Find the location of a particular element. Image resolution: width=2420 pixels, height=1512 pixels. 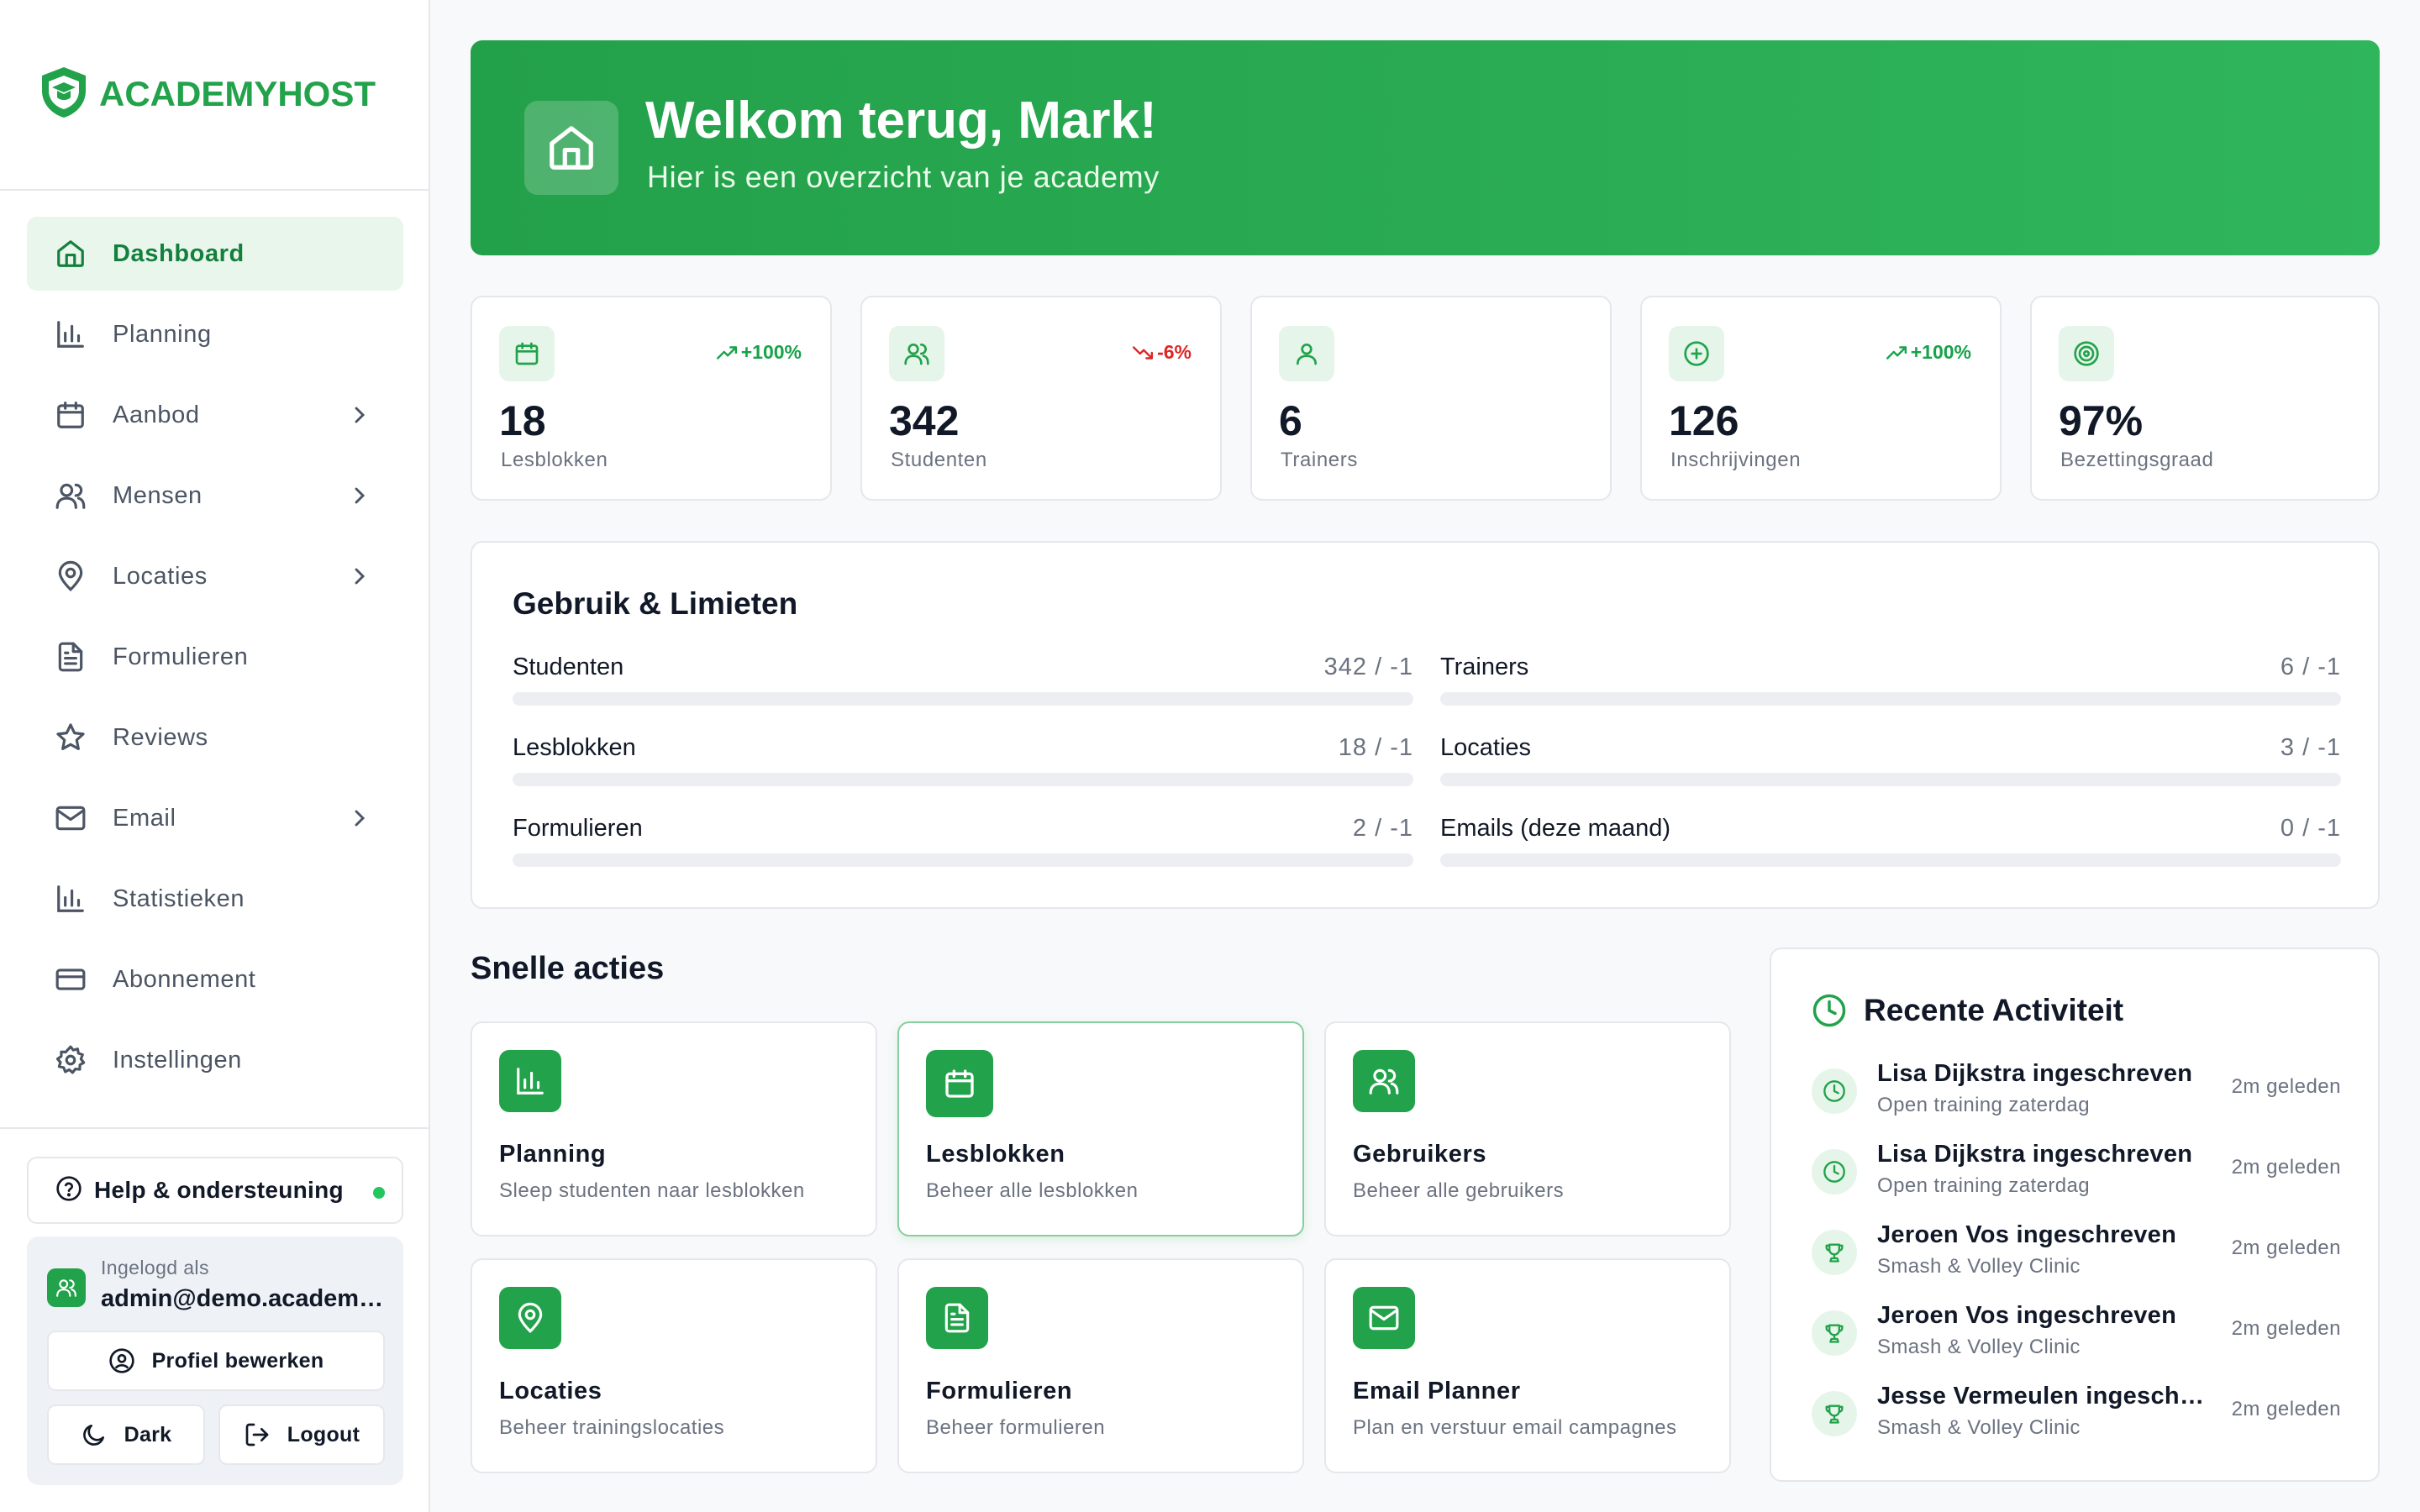

sidebar-item-reviews: Reviews is located at coordinates (215, 737).